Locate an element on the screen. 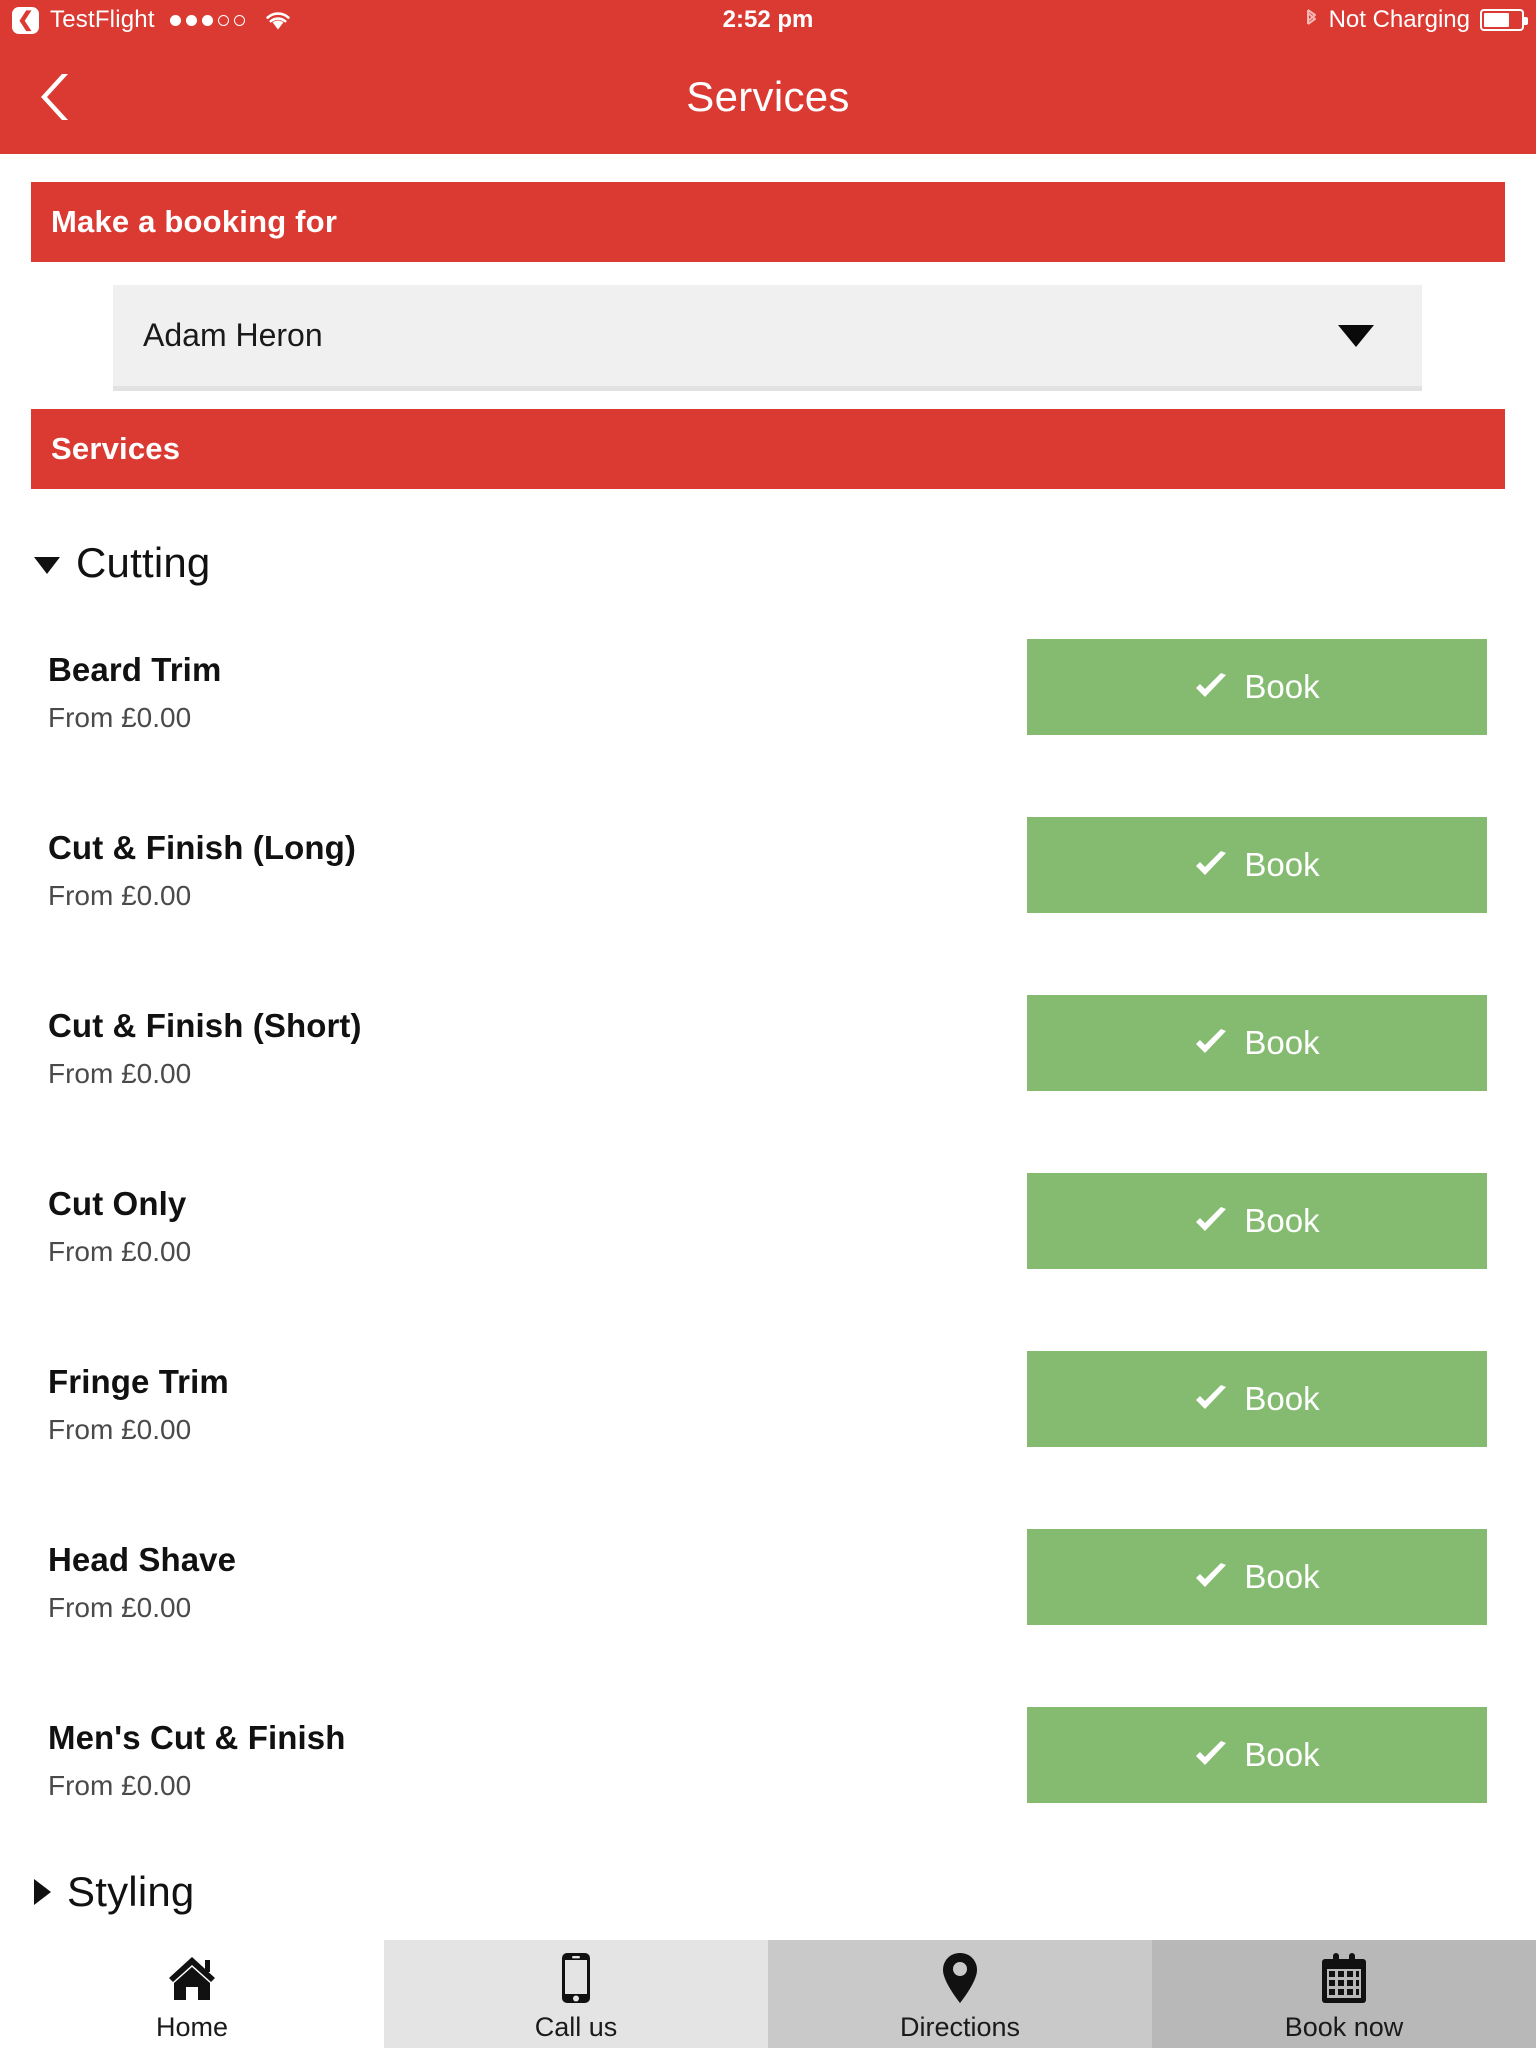 This screenshot has height=2048, width=1536. table-row: Cut Only From £0.00 Book is located at coordinates (768, 1236).